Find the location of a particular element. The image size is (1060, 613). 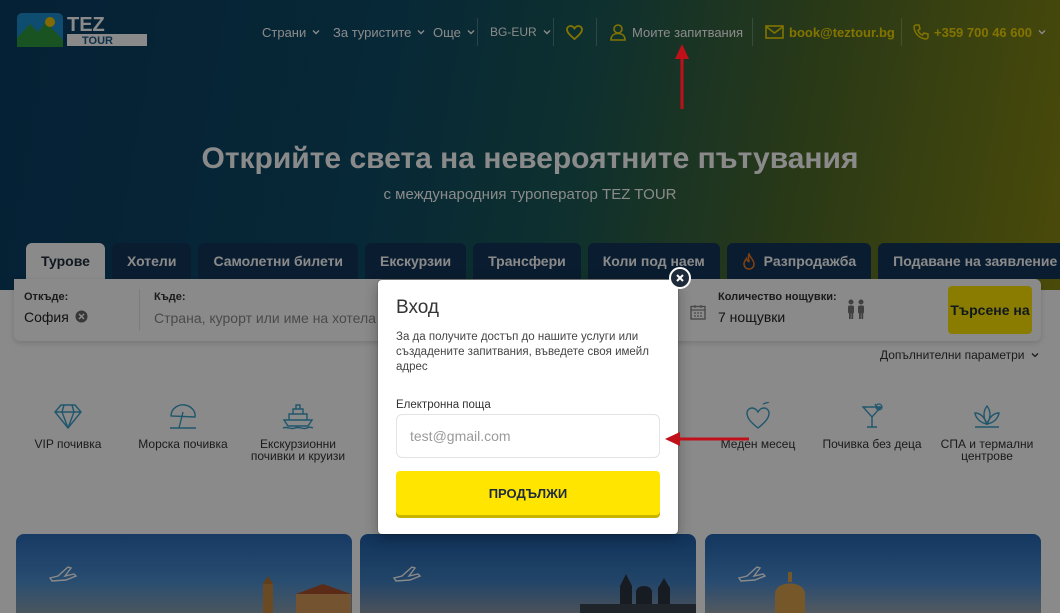

close-icon is located at coordinates (680, 278).